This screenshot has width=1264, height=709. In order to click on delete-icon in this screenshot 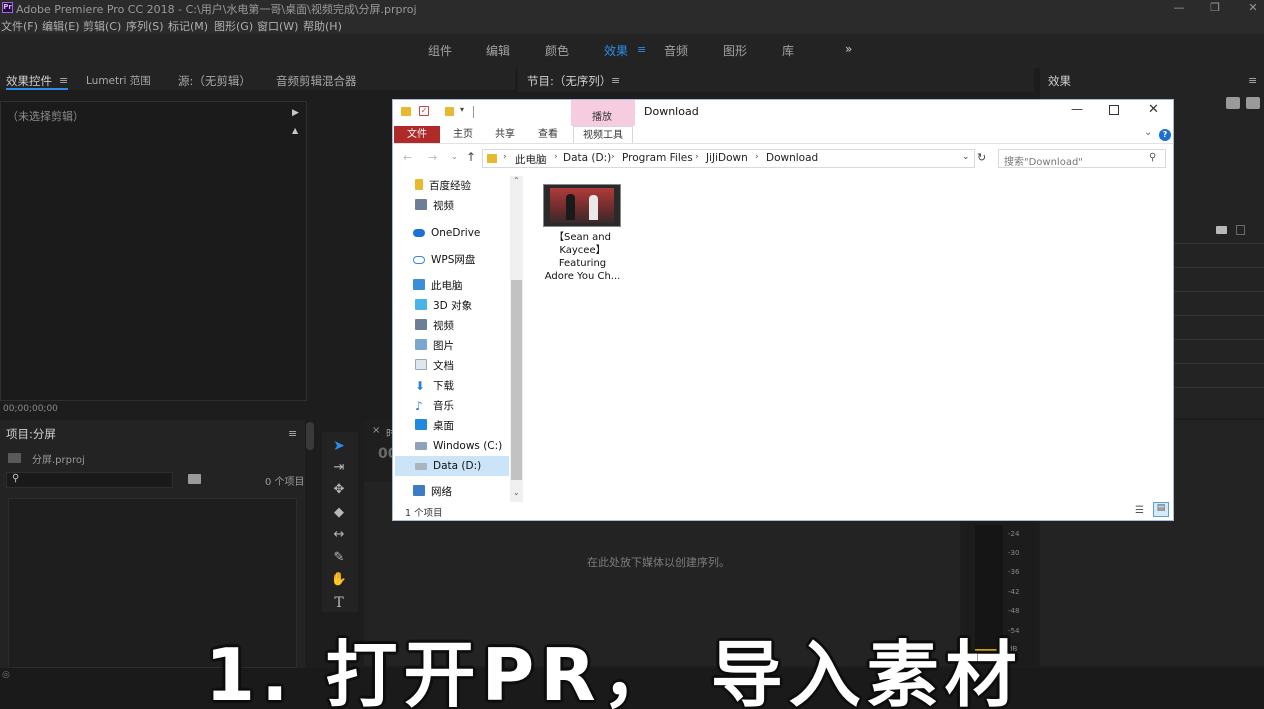, I will do `click(1240, 230)`.